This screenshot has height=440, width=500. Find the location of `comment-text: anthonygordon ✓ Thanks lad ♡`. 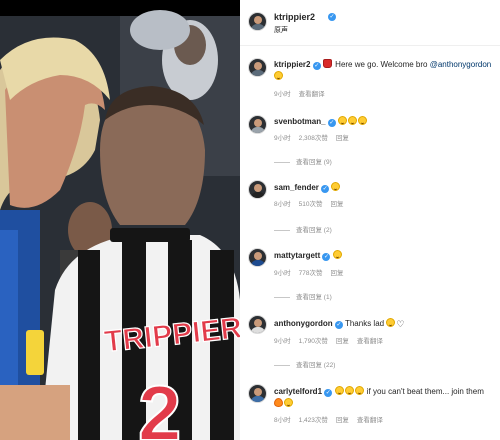

comment-text: anthonygordon ✓ Thanks lad ♡ is located at coordinates (339, 324).